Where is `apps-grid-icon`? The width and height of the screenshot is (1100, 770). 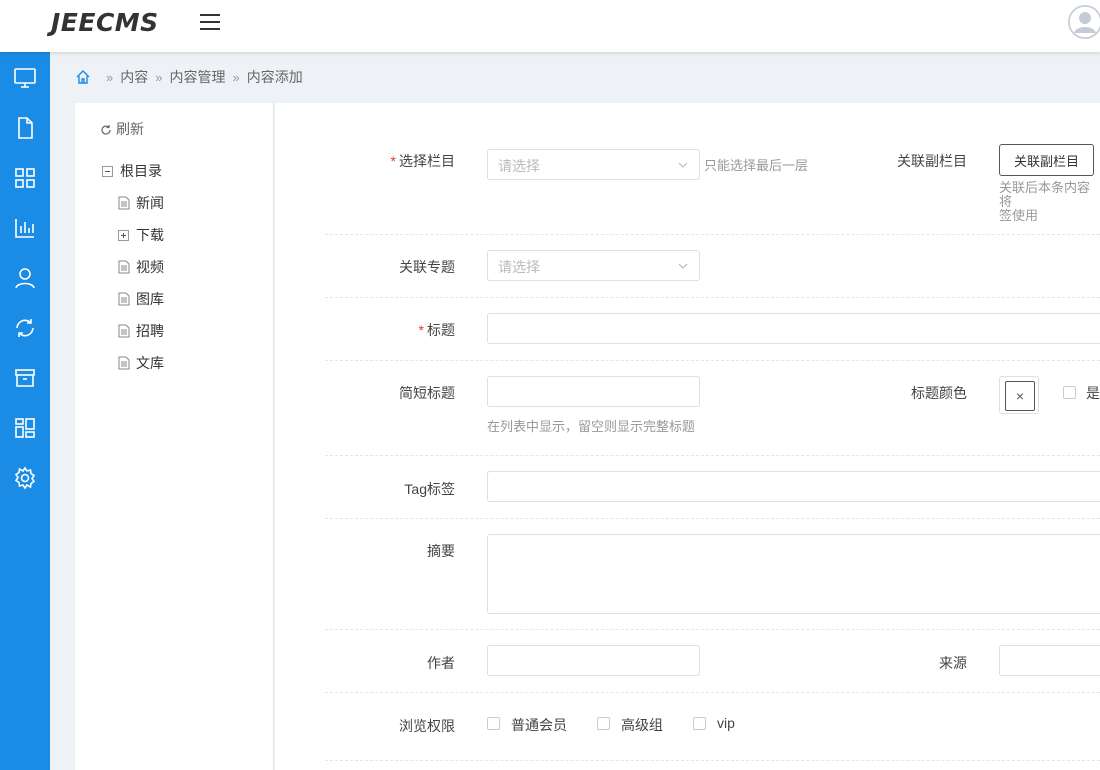
apps-grid-icon is located at coordinates (25, 178).